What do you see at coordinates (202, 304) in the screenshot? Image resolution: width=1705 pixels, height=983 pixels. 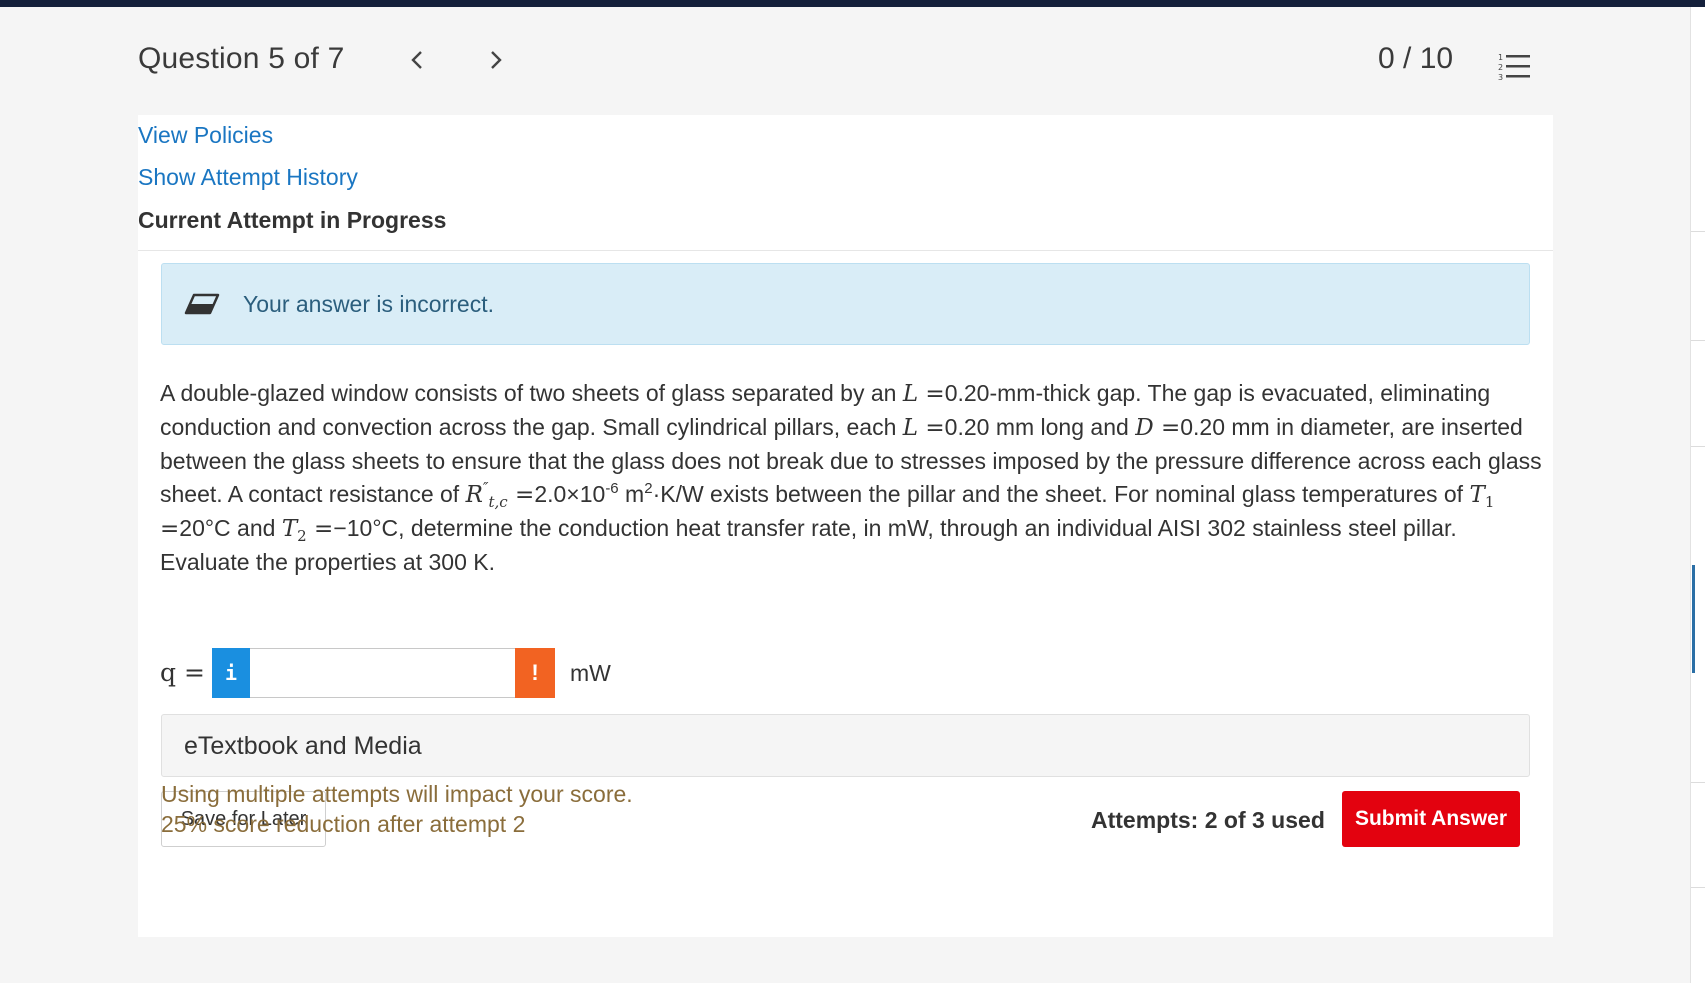 I see `eraser-icon` at bounding box center [202, 304].